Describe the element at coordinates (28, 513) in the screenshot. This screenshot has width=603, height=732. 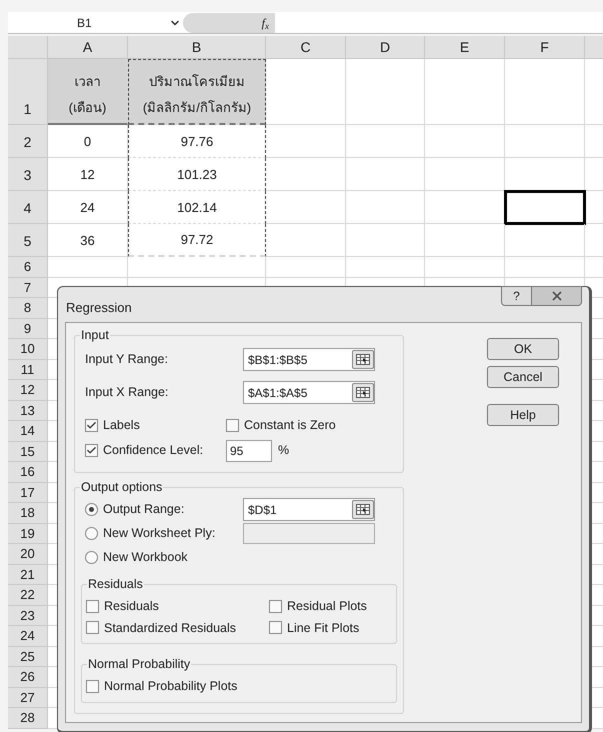
I see `row-header: 18` at that location.